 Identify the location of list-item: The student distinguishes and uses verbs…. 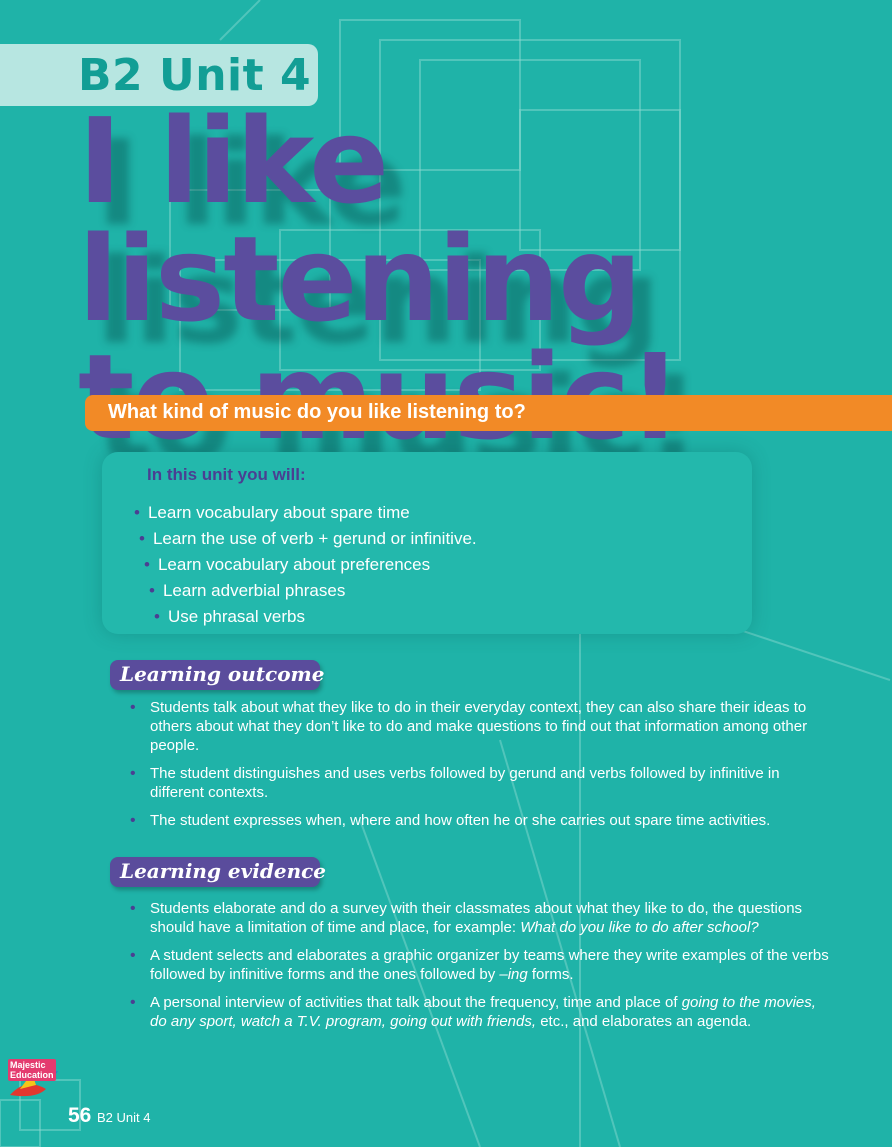
(480, 783).